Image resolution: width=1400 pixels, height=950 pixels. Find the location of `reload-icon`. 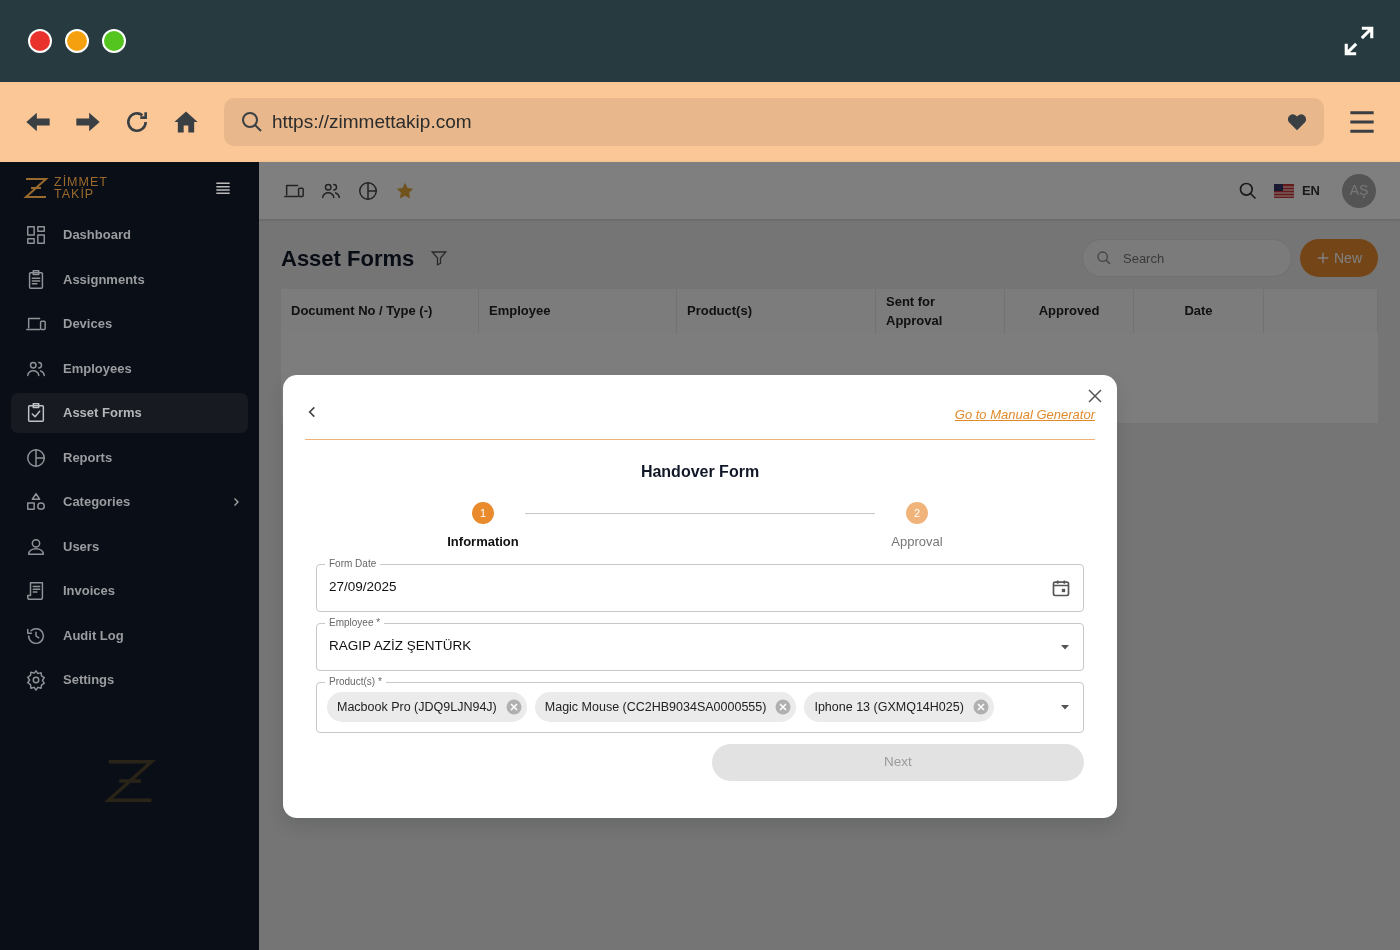

reload-icon is located at coordinates (137, 122).